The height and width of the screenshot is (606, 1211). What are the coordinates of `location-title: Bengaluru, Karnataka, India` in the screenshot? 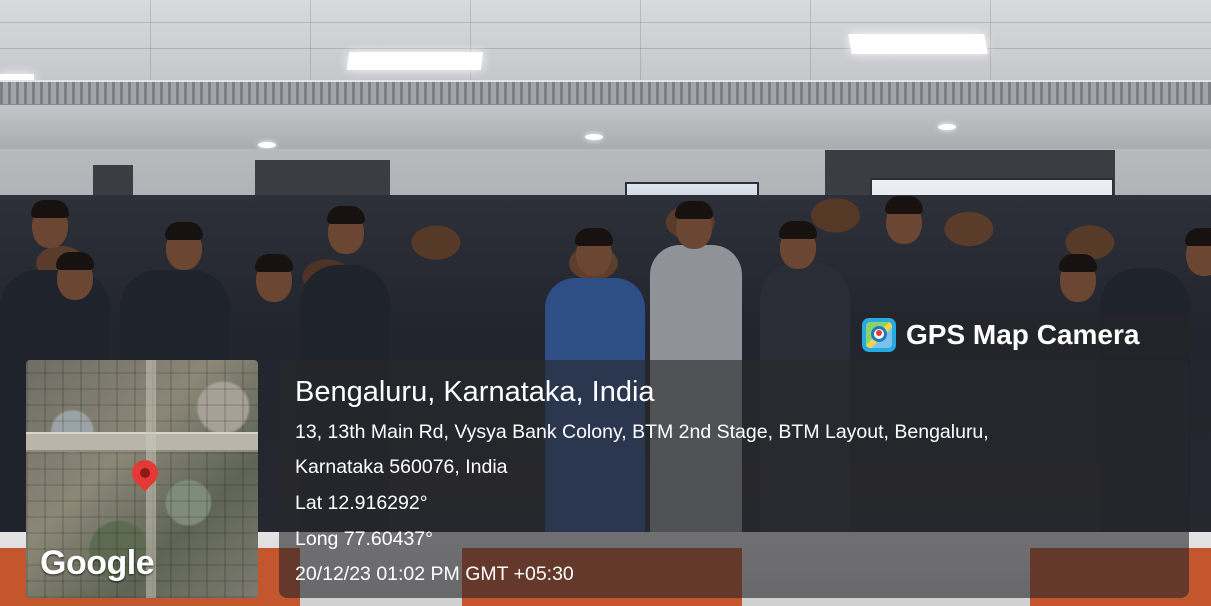 It's located at (475, 392).